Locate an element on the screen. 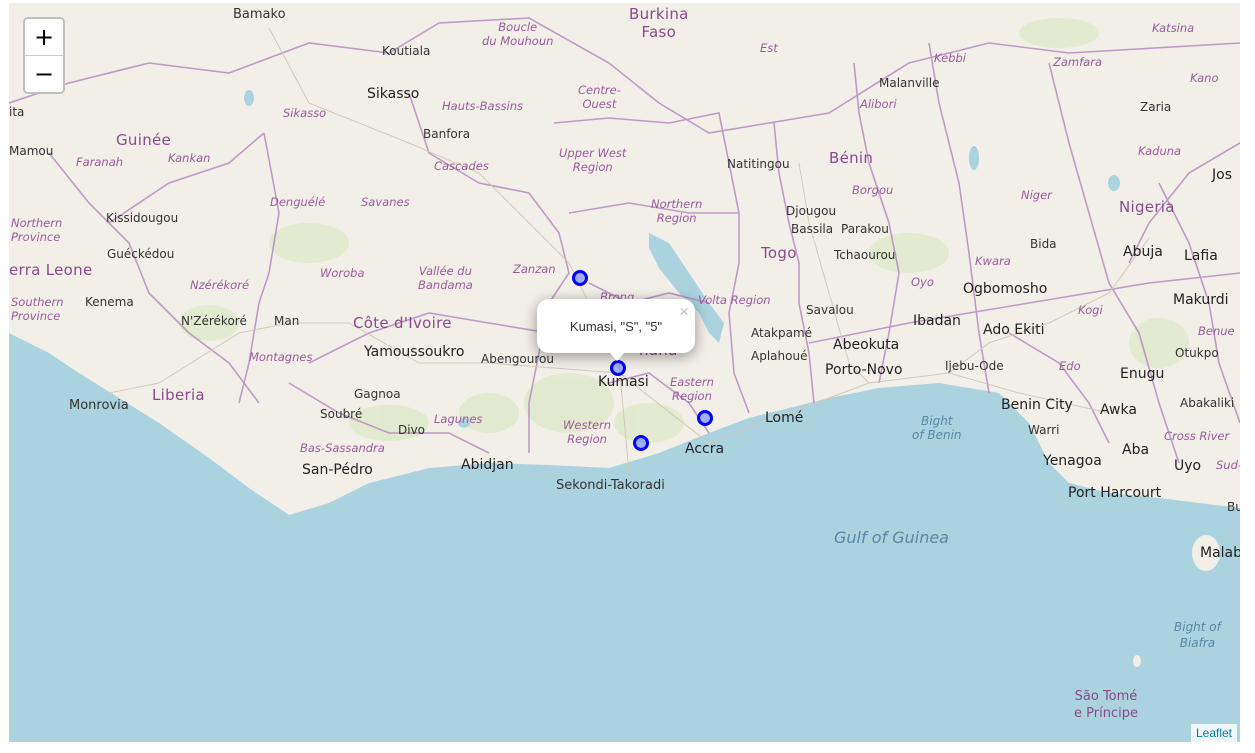  popup-tip is located at coordinates (617, 356).